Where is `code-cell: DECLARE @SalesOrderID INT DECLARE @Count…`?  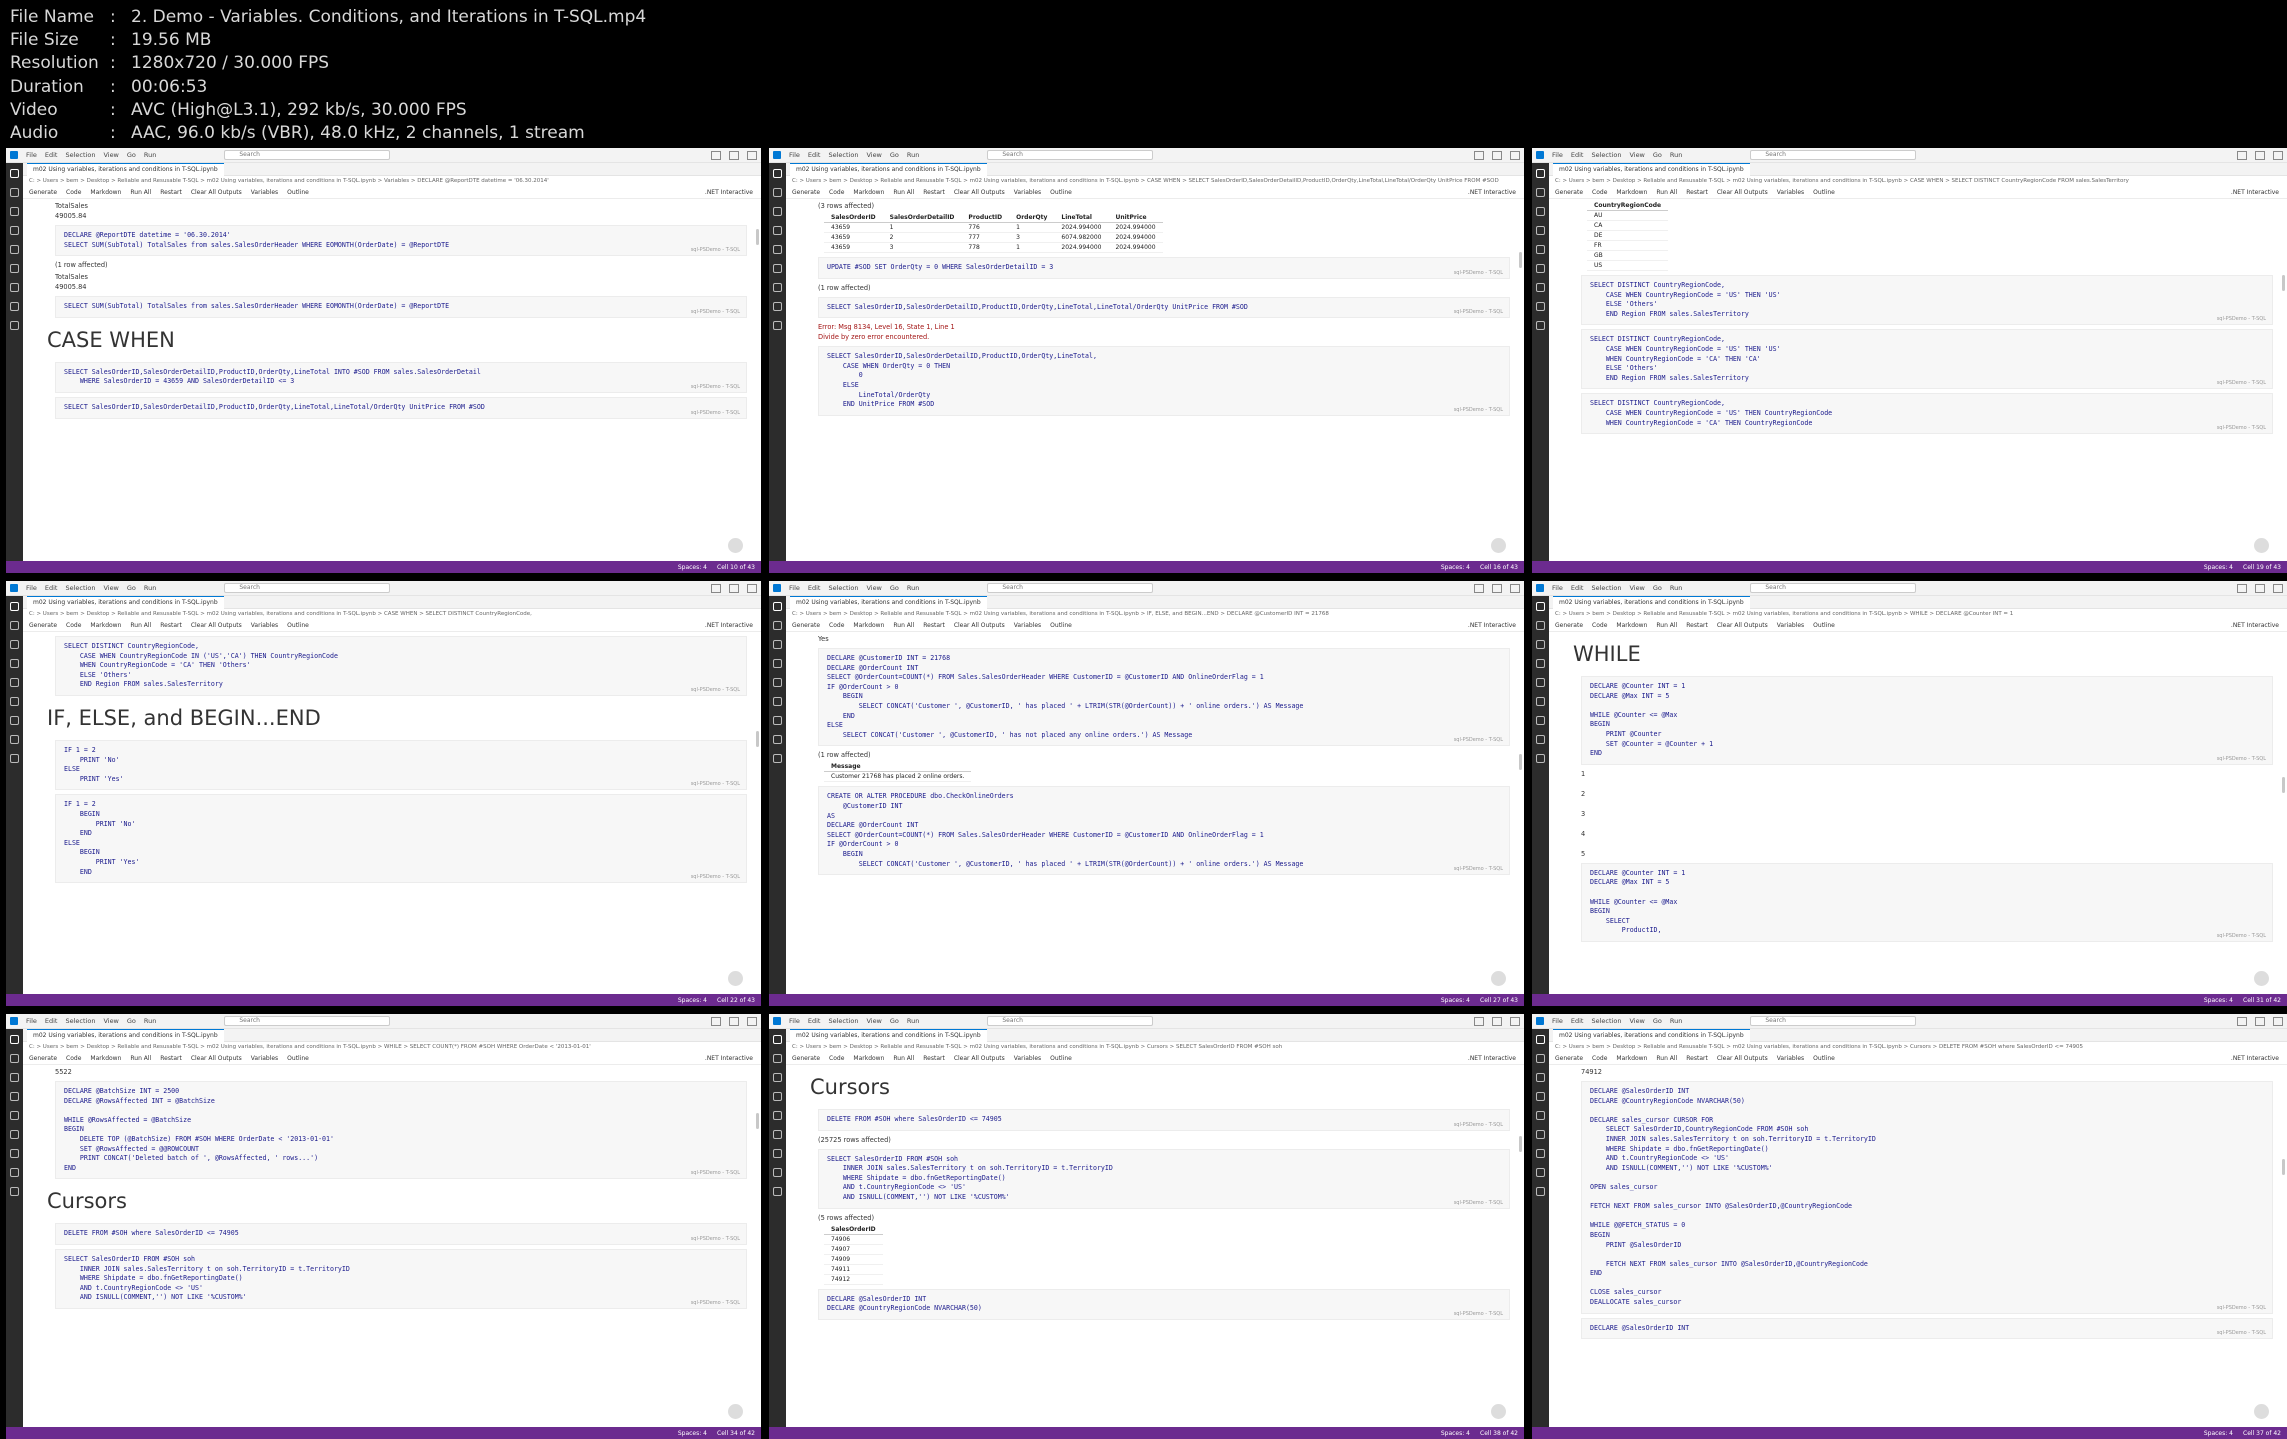 code-cell: DECLARE @SalesOrderID INT DECLARE @Count… is located at coordinates (1927, 1197).